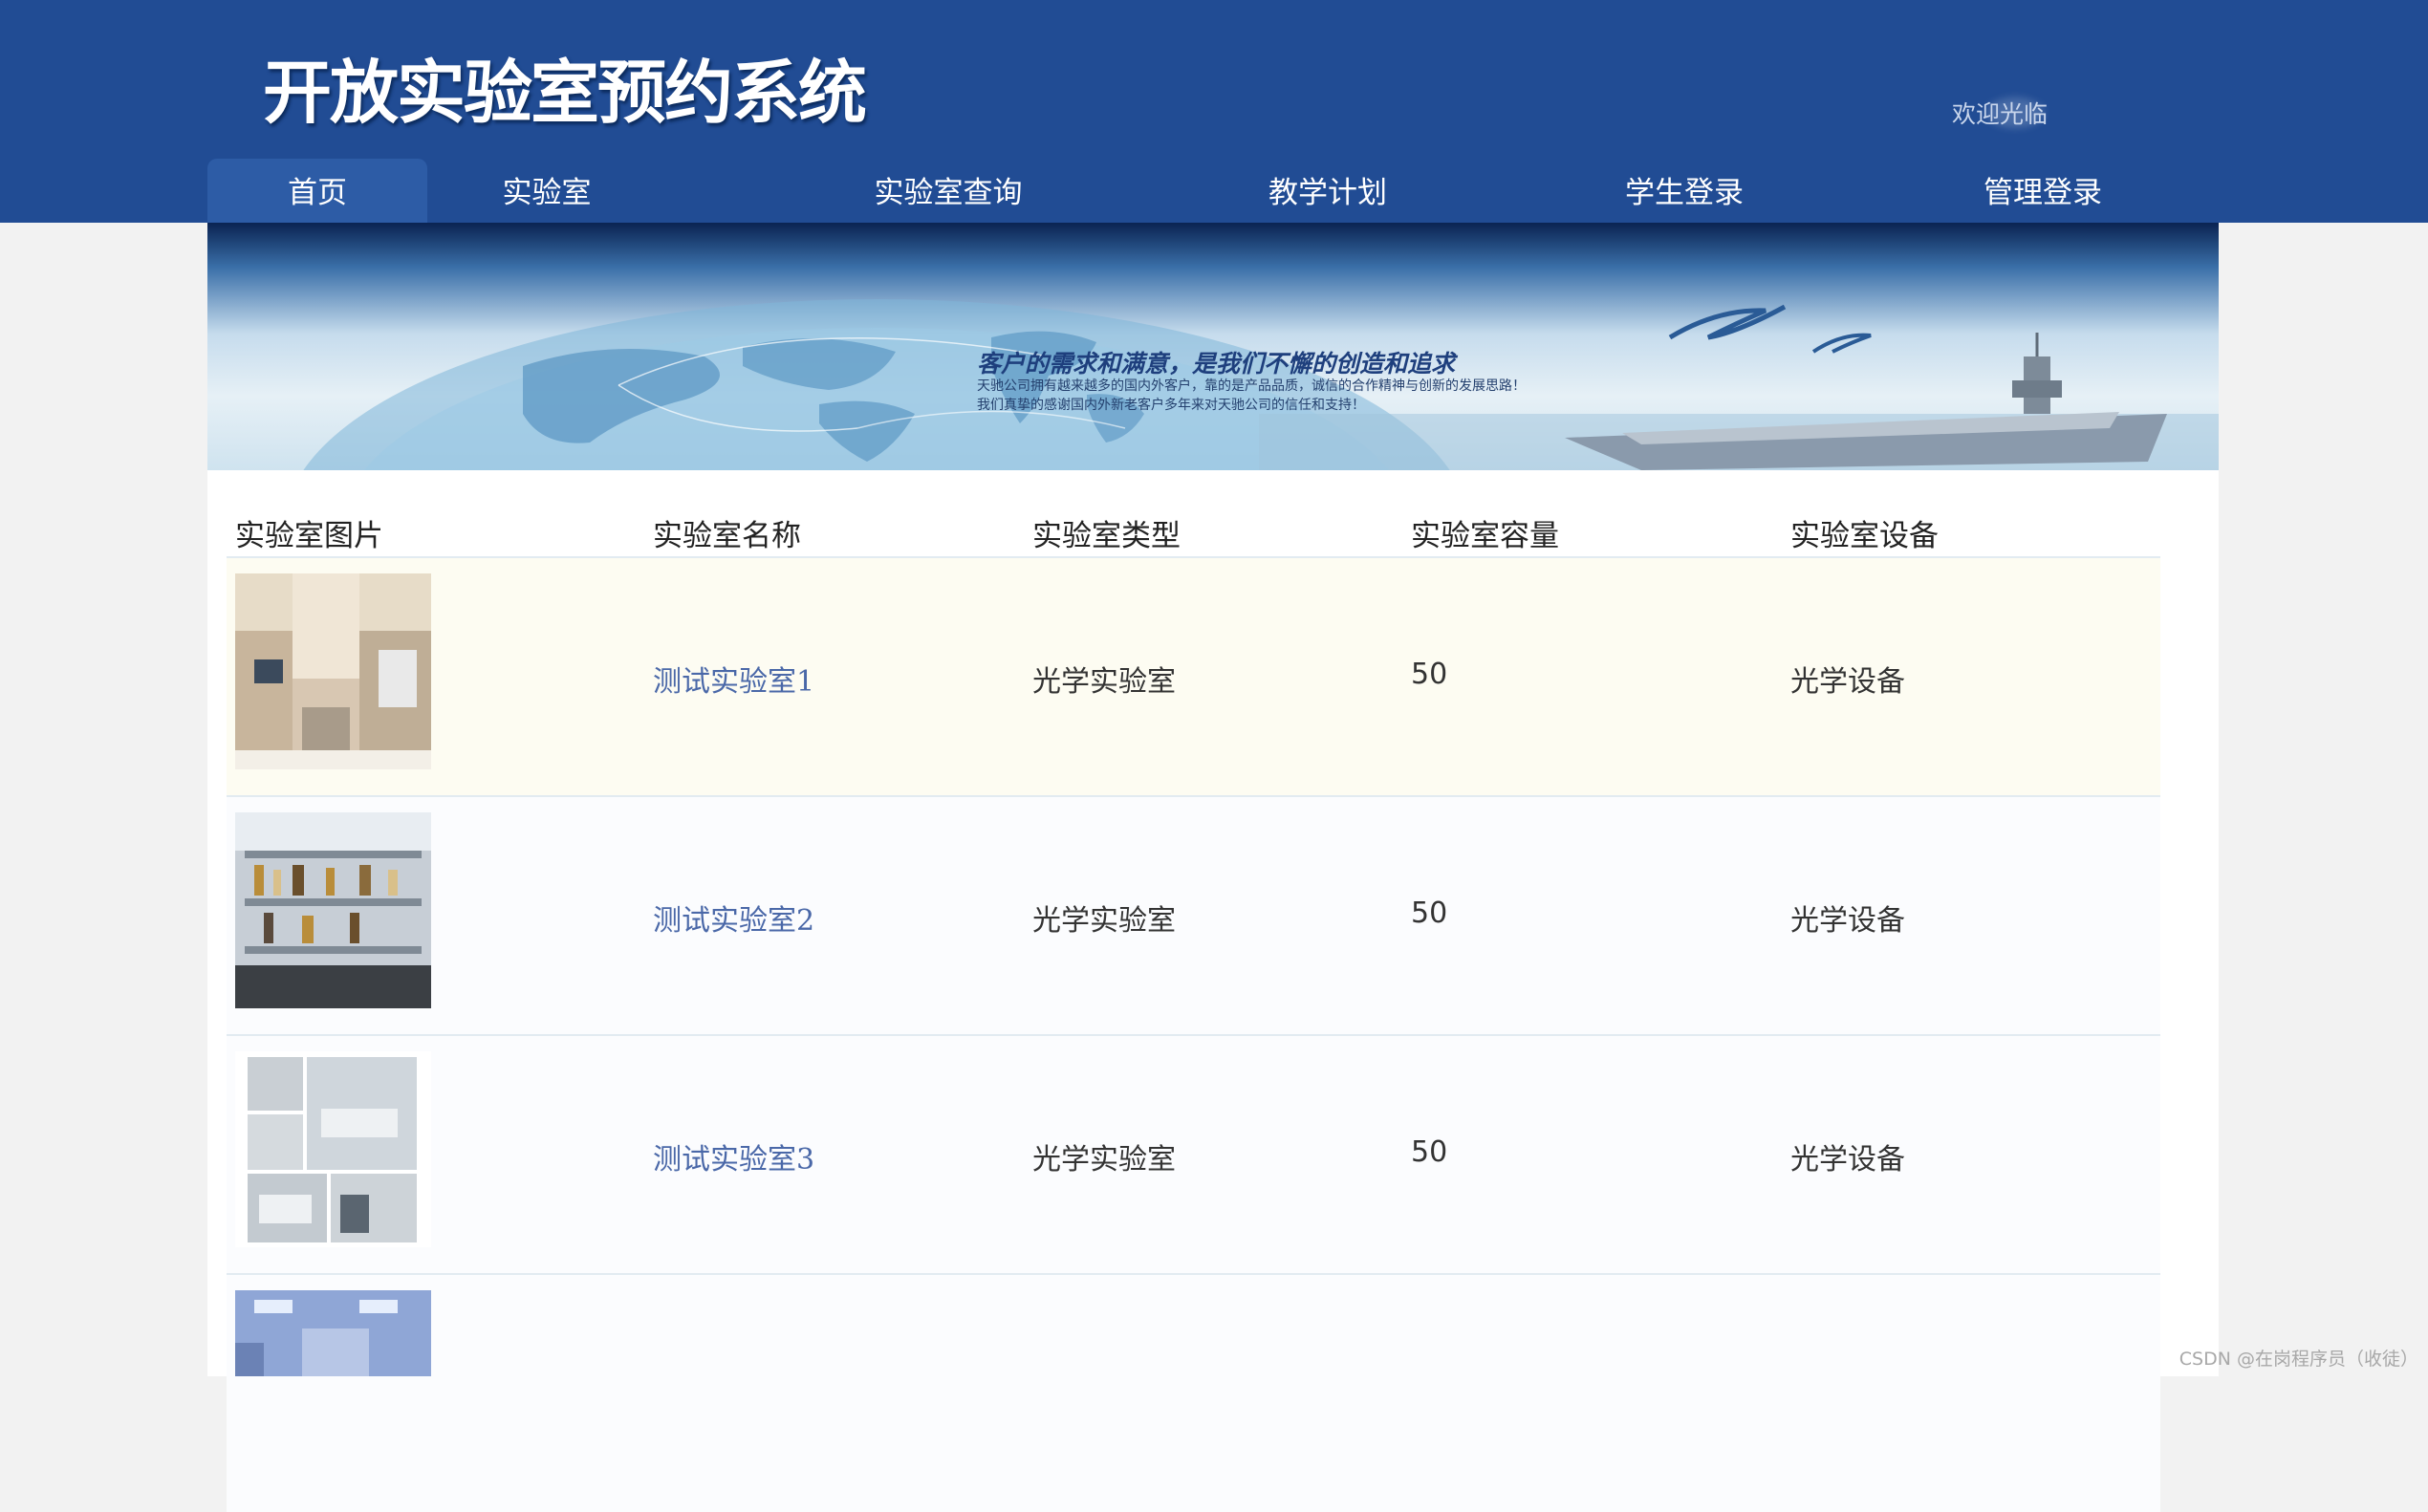 The height and width of the screenshot is (1512, 2428). I want to click on nav-student-login: 学生登录, so click(1684, 191).